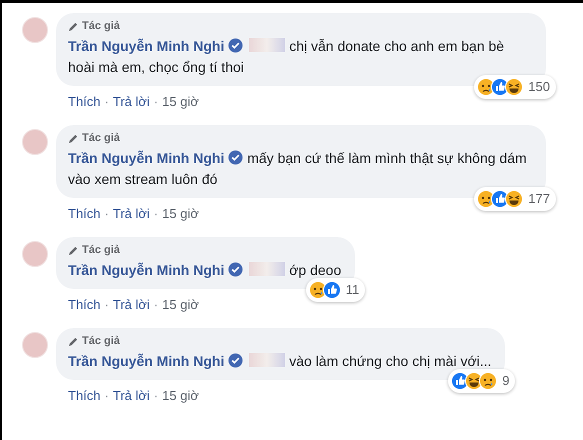 This screenshot has height=440, width=583. What do you see at coordinates (298, 168) in the screenshot?
I see `comment-text: Trần Nguyễn Minh Nghi mấy bạn cứ thế làm mình thật sự không dám vào xem stream luôn đó` at bounding box center [298, 168].